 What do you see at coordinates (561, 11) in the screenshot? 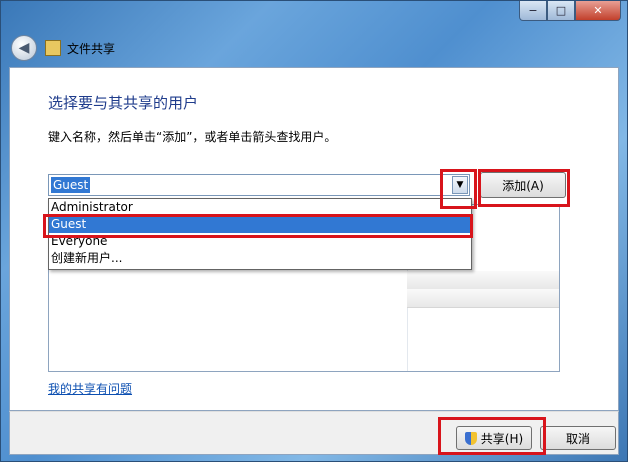
I see `maximize-button: □` at bounding box center [561, 11].